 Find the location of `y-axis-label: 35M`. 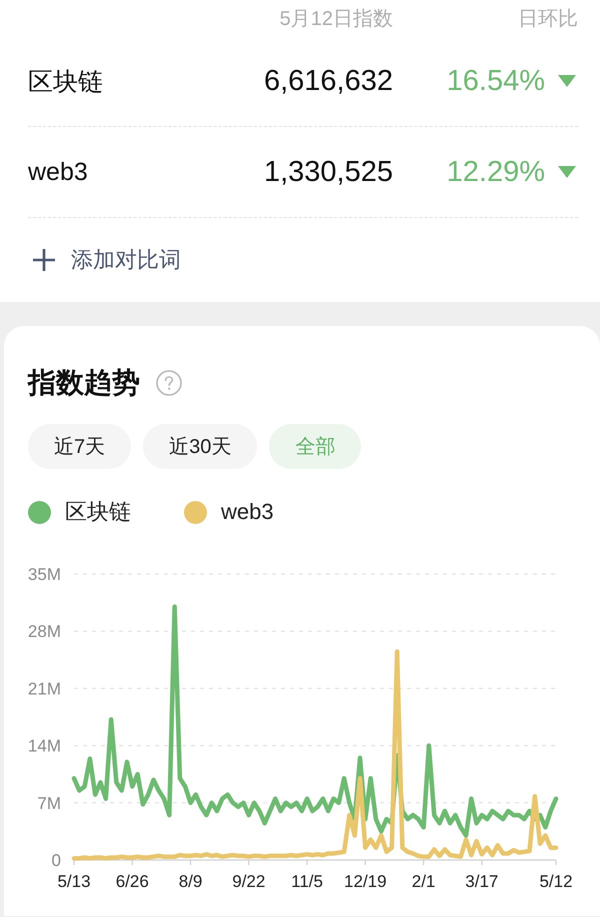

y-axis-label: 35M is located at coordinates (44, 574).